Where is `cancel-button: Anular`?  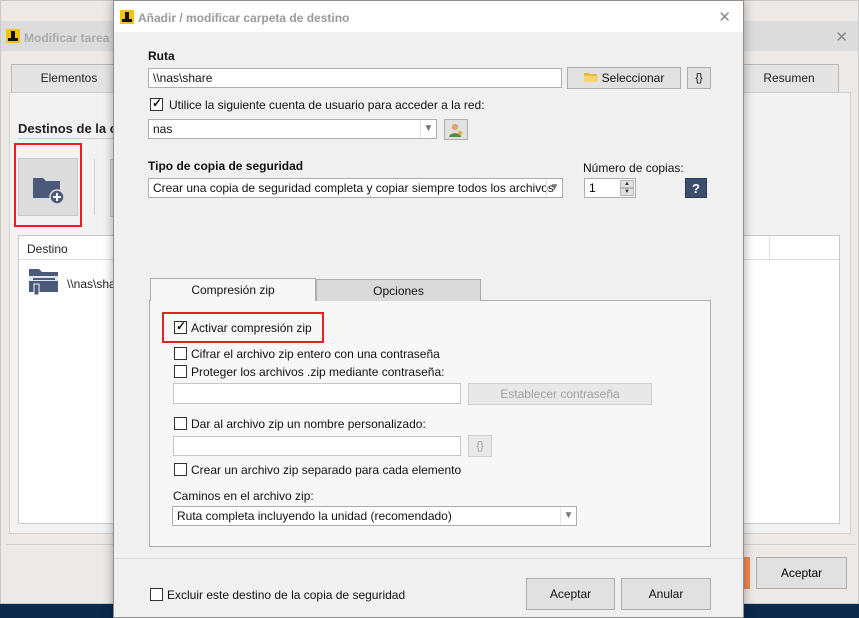
cancel-button: Anular is located at coordinates (666, 594).